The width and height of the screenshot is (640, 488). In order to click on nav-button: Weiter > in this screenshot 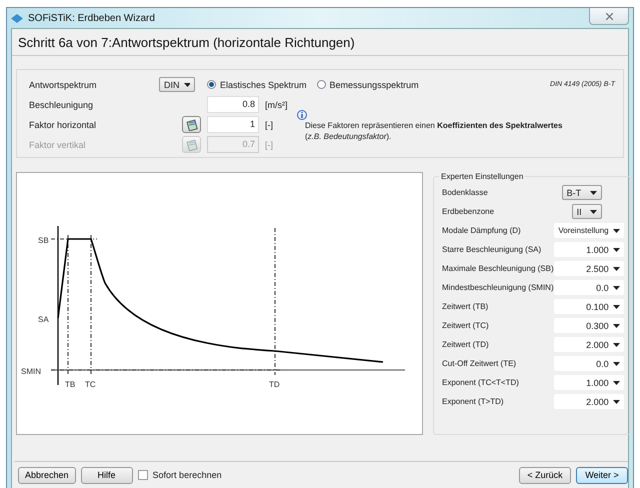, I will do `click(602, 475)`.